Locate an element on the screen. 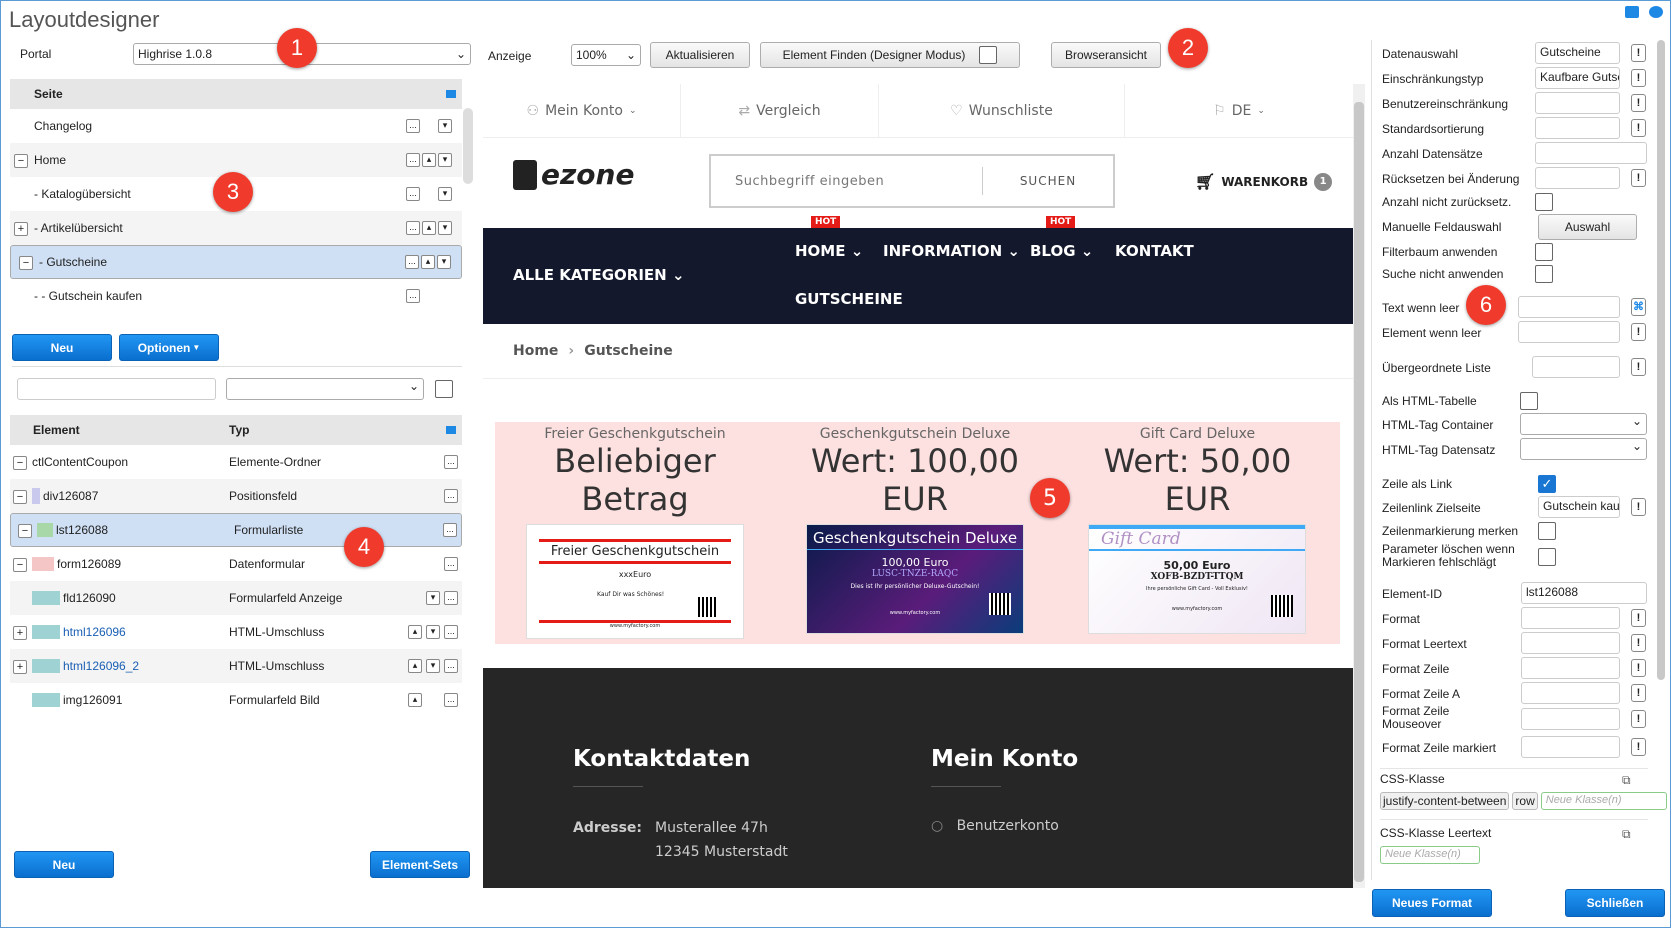 The image size is (1671, 928). format-empty-text-field is located at coordinates (1570, 643).